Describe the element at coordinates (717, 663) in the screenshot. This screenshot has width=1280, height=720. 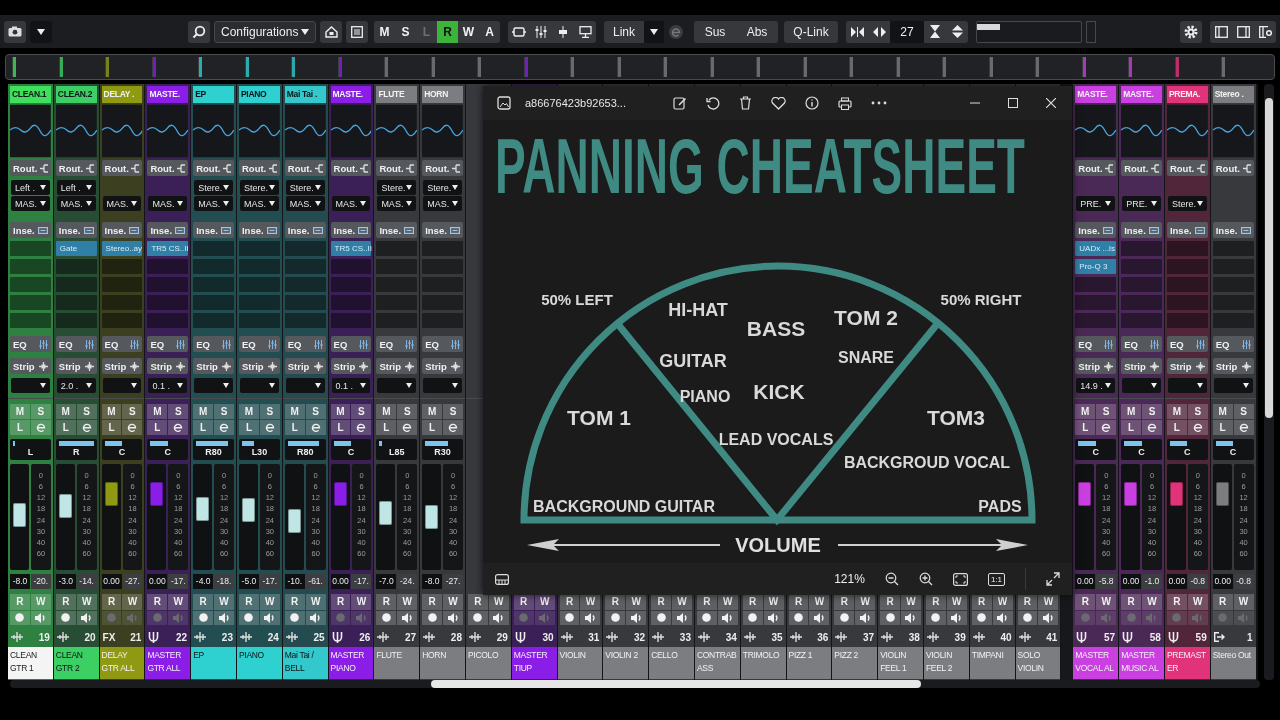
I see `channel-name: CONTRABASS` at that location.